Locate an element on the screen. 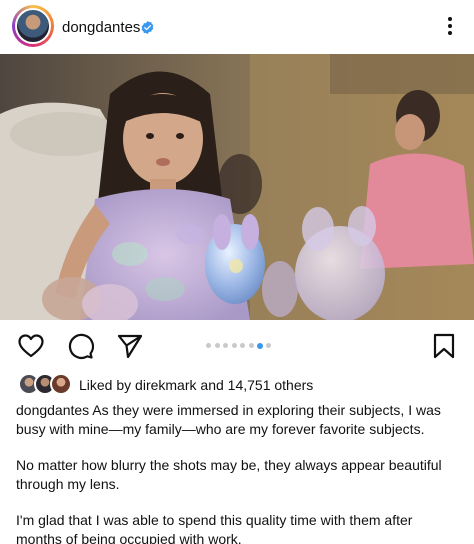  story-ring-avatar is located at coordinates (33, 26).